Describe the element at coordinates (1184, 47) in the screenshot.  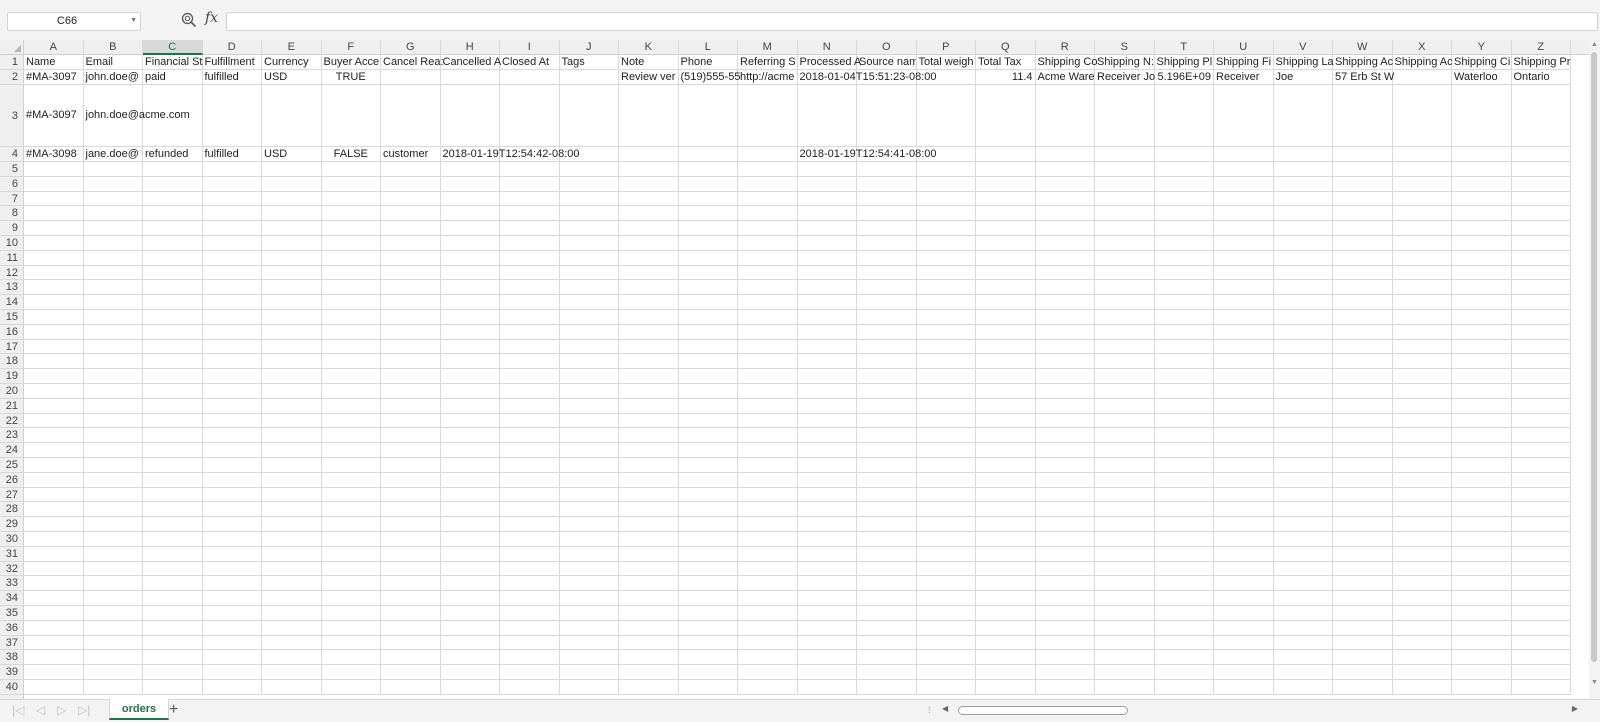
I see `column-header-t: T` at that location.